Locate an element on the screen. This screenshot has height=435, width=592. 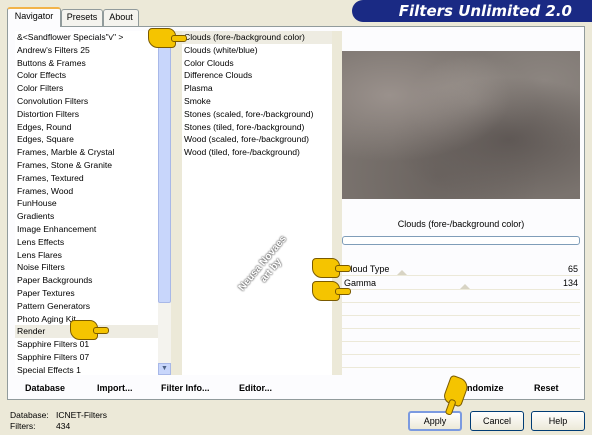
category-item: Frames, Marble & Crystal is located at coordinates (86, 152).